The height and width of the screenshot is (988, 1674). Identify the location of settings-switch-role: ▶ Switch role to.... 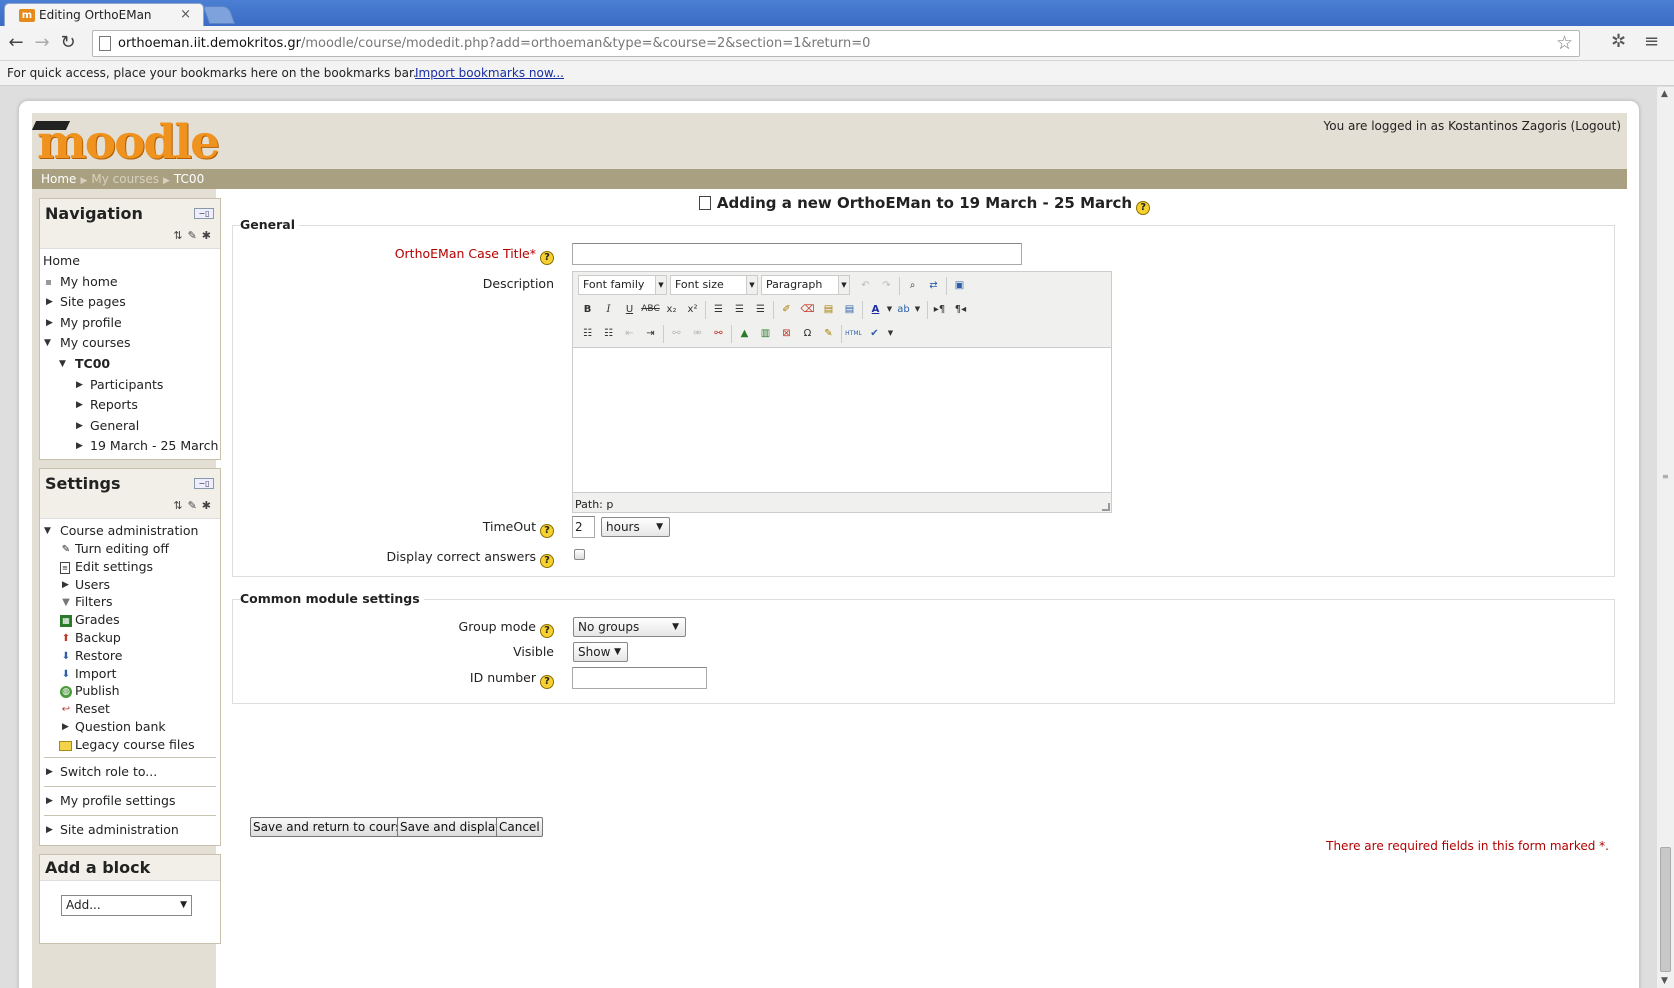
(130, 772).